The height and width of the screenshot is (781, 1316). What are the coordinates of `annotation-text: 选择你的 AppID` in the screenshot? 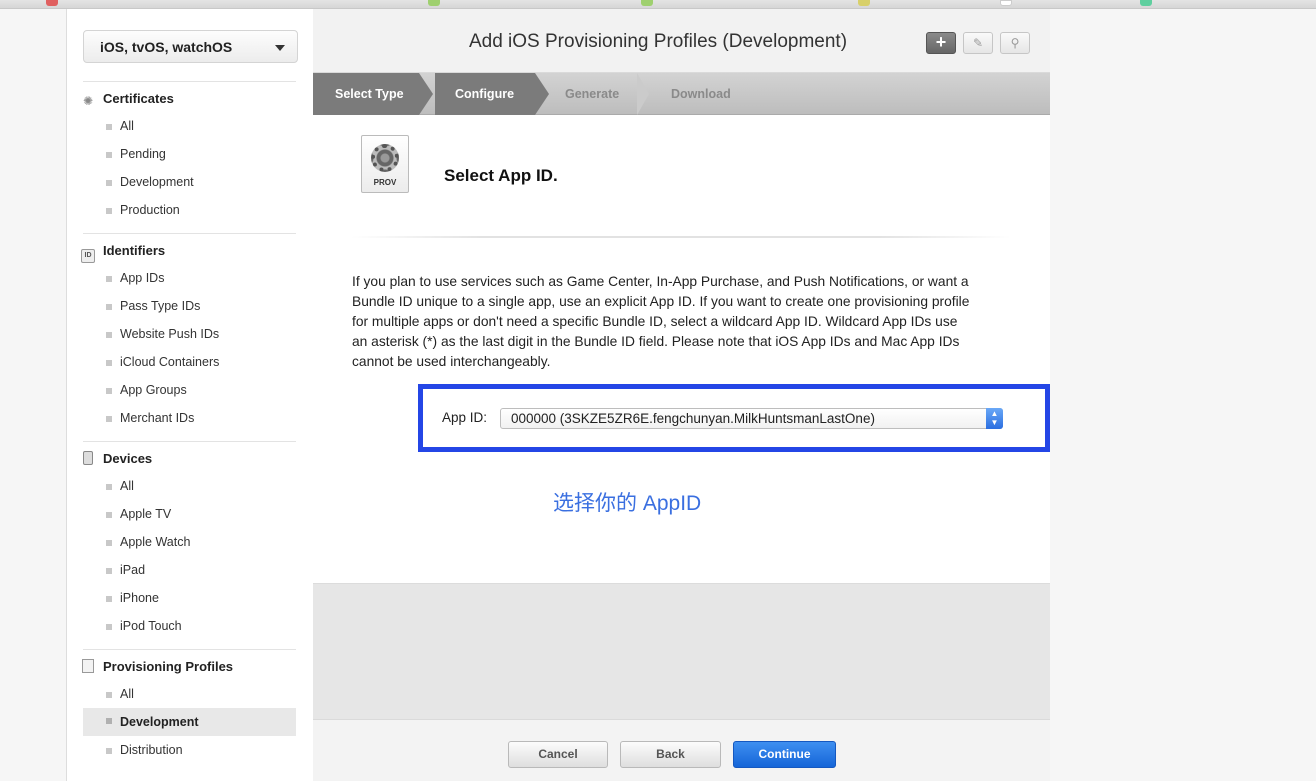 It's located at (627, 503).